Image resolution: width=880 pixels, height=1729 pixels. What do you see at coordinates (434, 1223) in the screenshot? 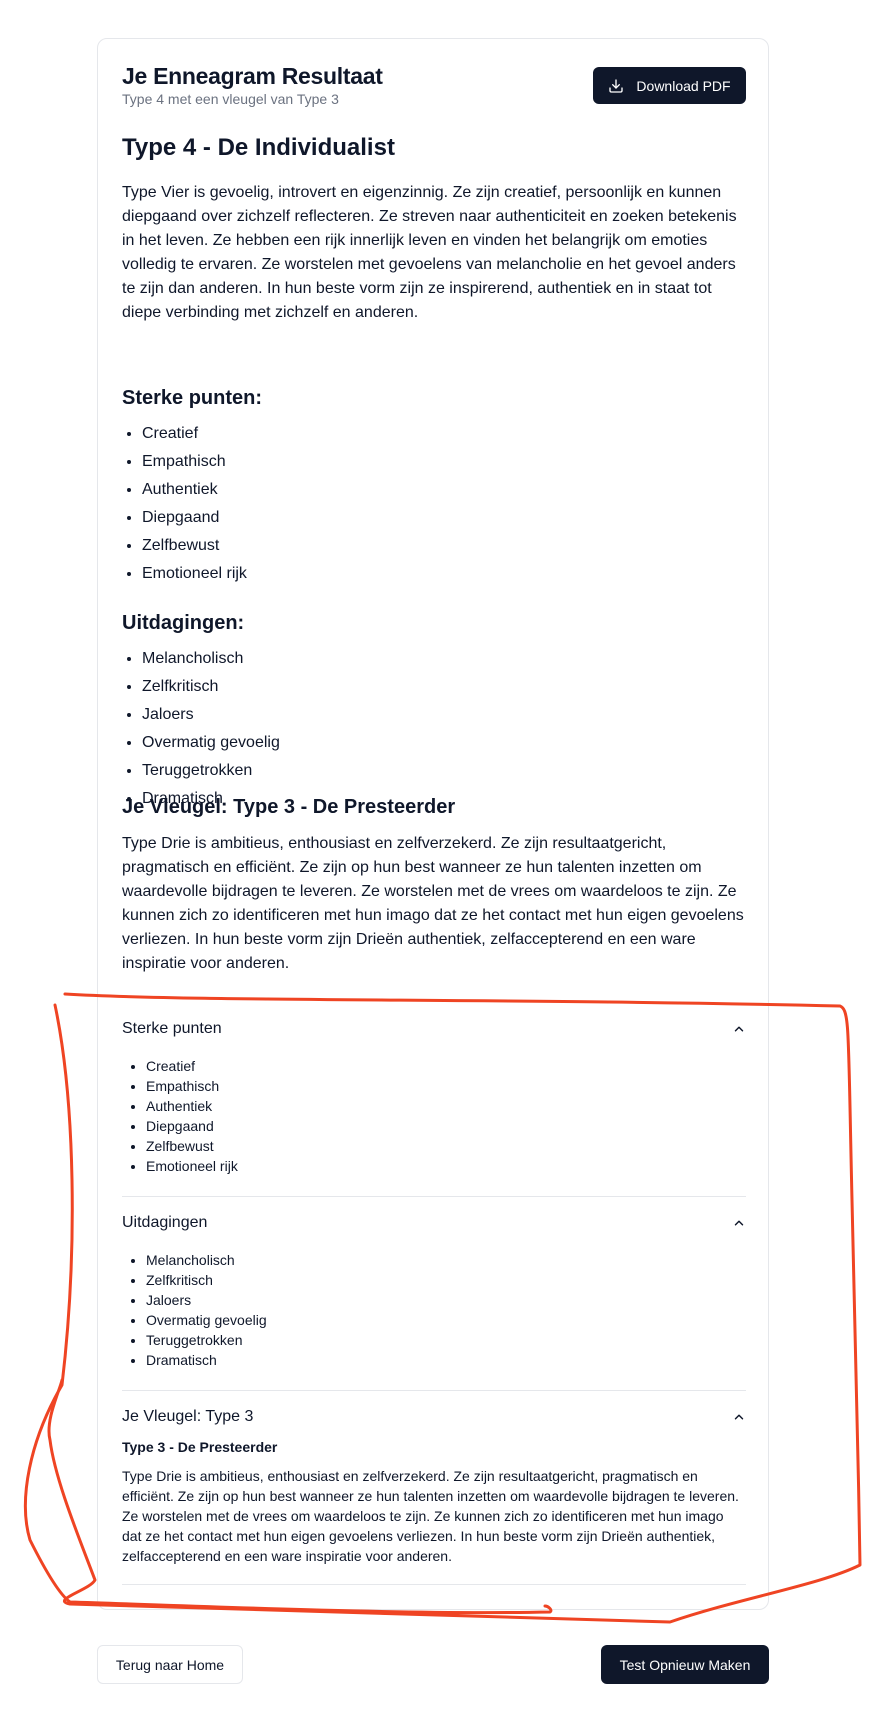
I see `accordion-trigger-challenges: Uitdagingen` at bounding box center [434, 1223].